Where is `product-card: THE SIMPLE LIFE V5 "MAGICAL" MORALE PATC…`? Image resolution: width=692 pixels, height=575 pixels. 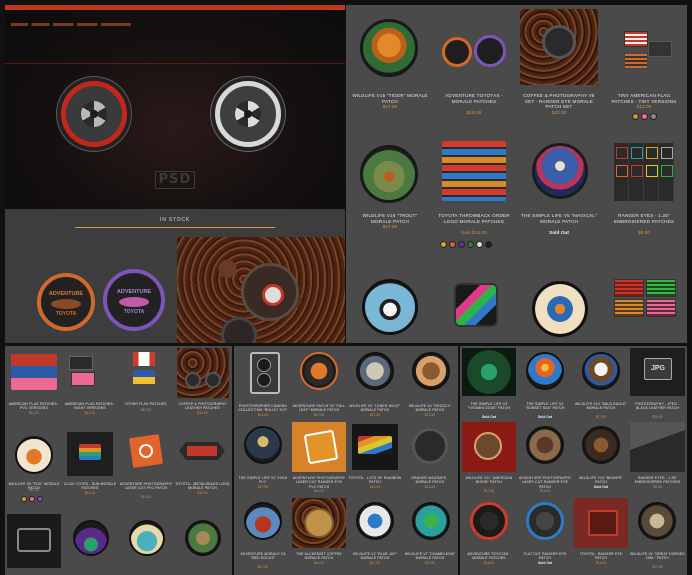
product-card: THE SIMPLE LIFE V5 "MAGICAL" MORALE PATC… is located at coordinates (559, 197).